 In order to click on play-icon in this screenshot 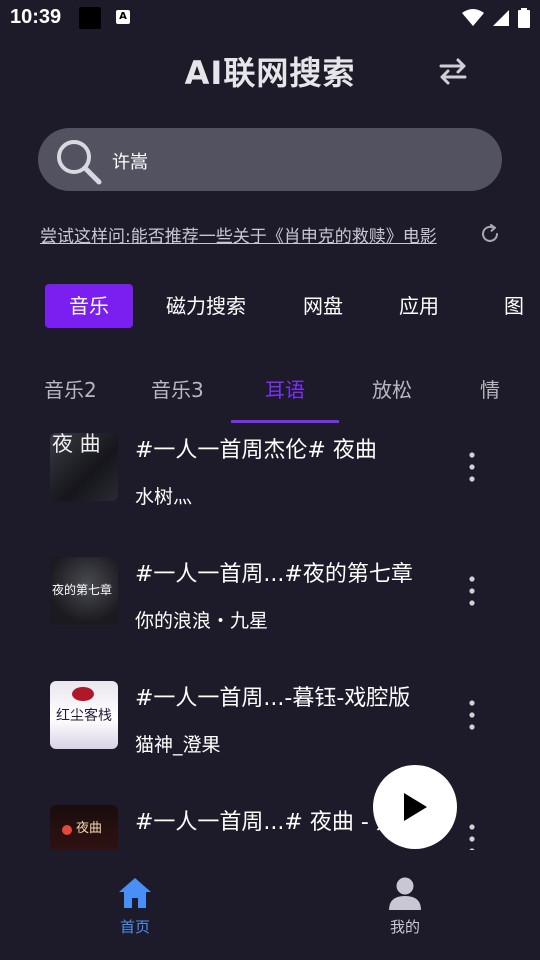, I will do `click(415, 807)`.